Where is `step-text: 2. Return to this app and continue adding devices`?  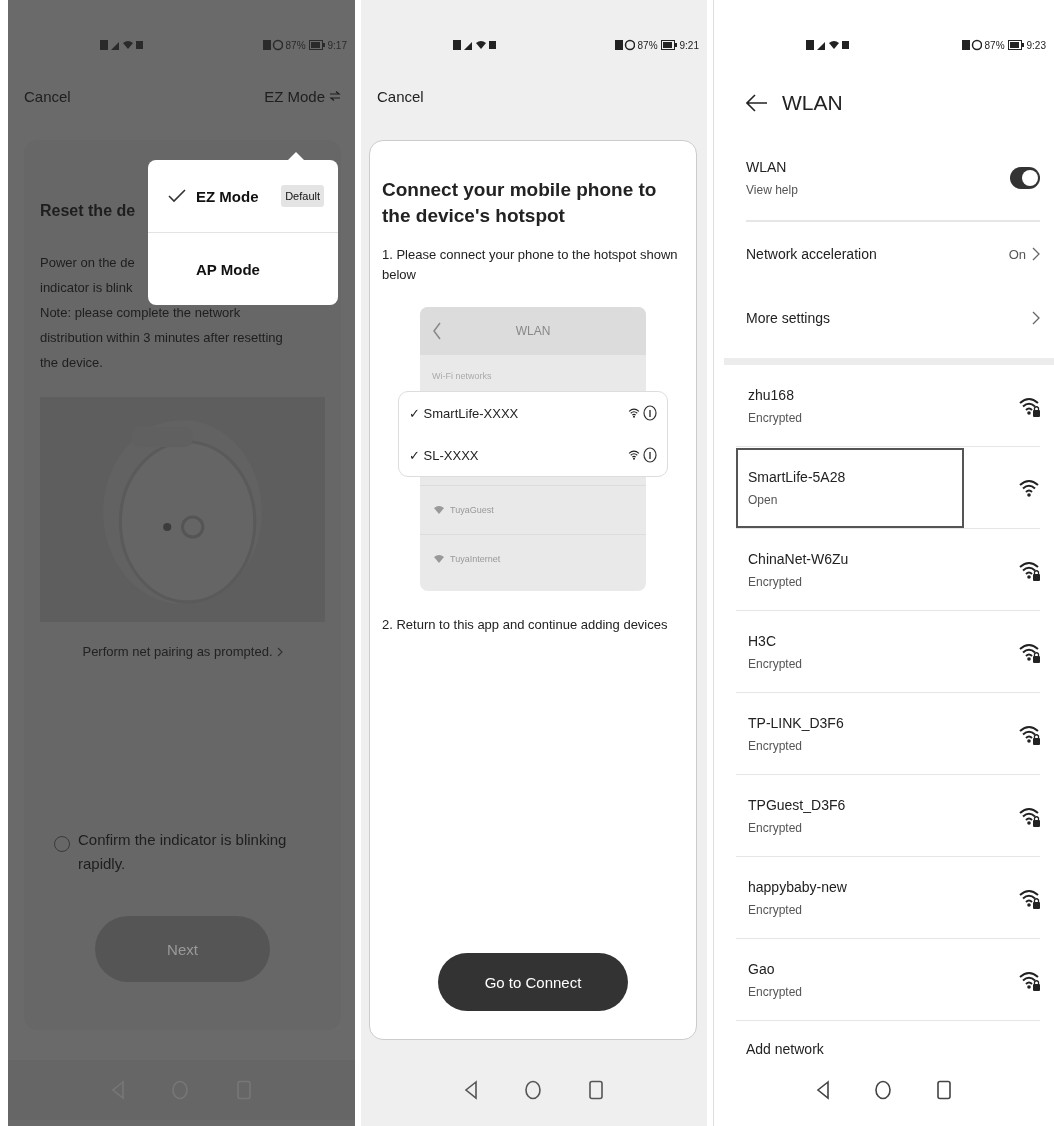
step-text: 2. Return to this app and continue adding devices is located at coordinates (525, 625).